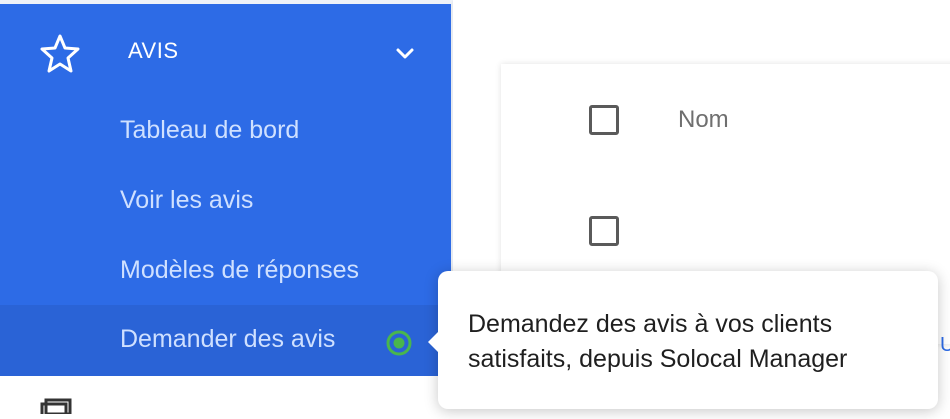 The width and height of the screenshot is (950, 419). I want to click on sidebar-item-label: Demander des avis, so click(228, 339).